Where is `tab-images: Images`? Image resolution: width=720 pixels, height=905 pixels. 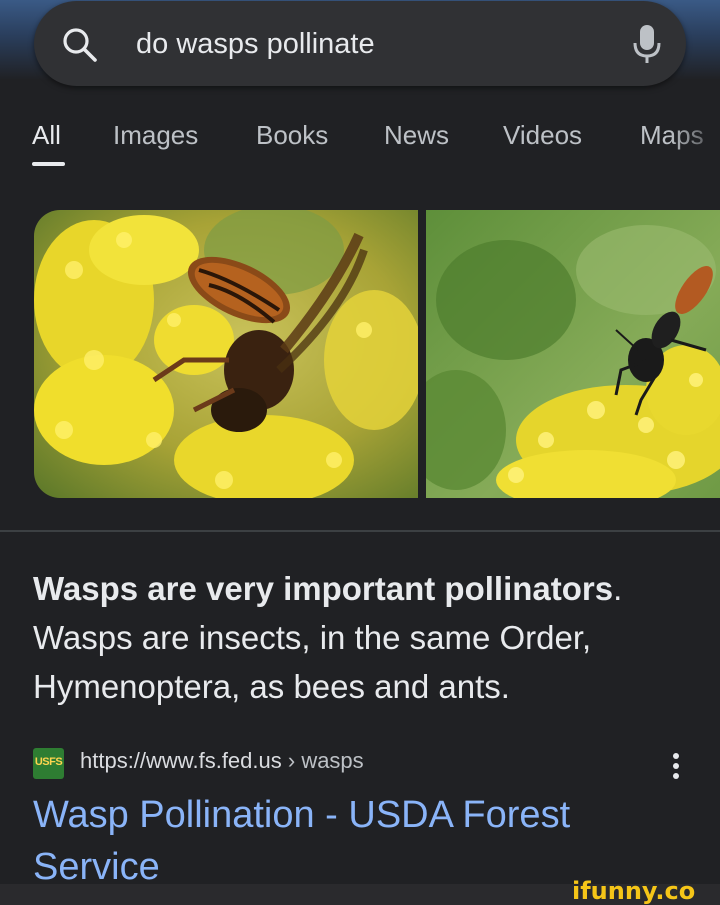
tab-images: Images is located at coordinates (155, 135).